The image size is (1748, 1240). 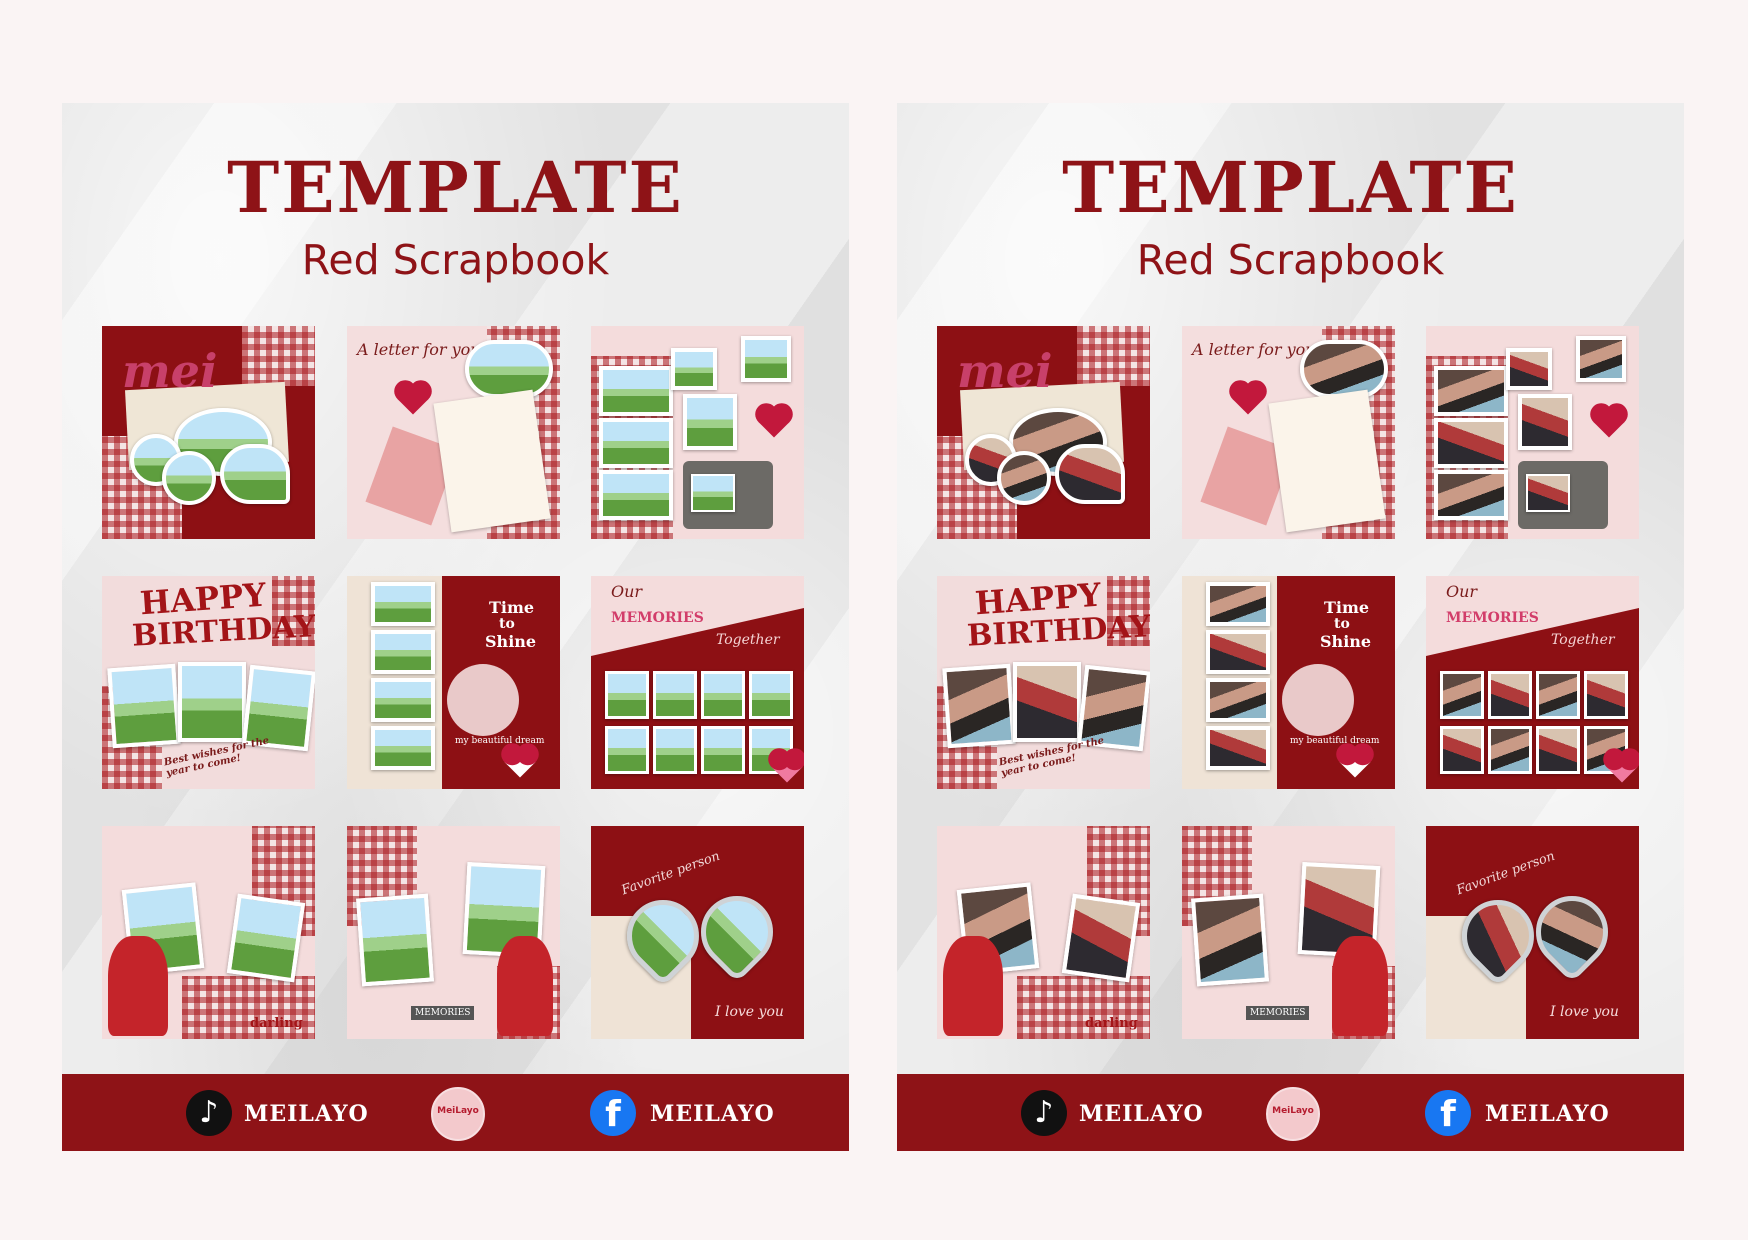 What do you see at coordinates (1583, 640) in the screenshot?
I see `memories-text-3: Together` at bounding box center [1583, 640].